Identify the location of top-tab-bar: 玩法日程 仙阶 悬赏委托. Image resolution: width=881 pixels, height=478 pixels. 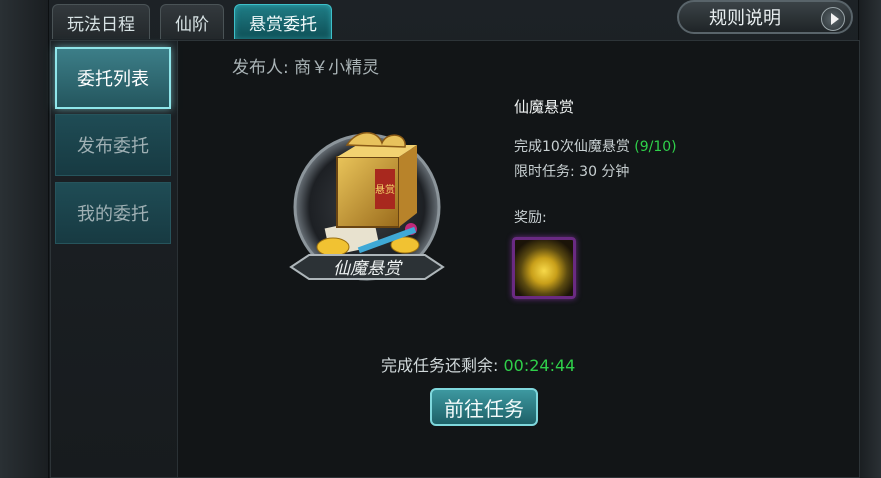
(192, 23).